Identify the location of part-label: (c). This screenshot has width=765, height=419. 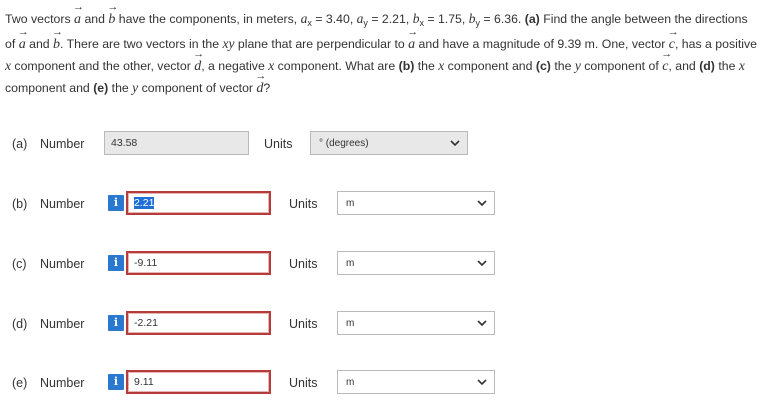
(19, 264).